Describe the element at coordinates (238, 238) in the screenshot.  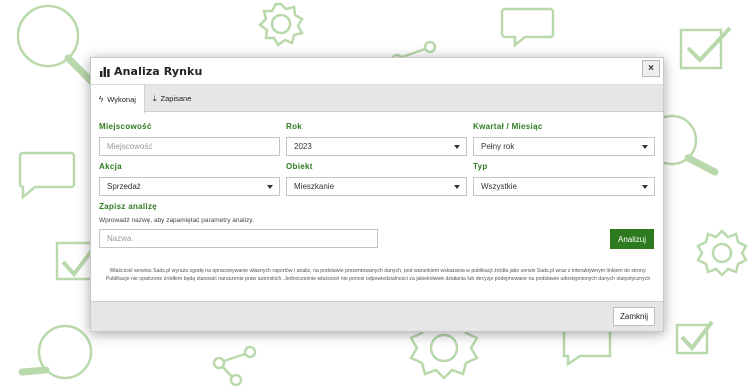
I see `analysis-name-input: Nazwa` at that location.